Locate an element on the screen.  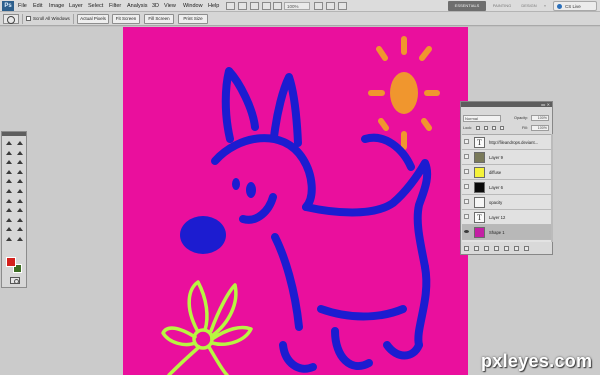
panel-header: ▸▸ ✕ is located at coordinates (506, 104).